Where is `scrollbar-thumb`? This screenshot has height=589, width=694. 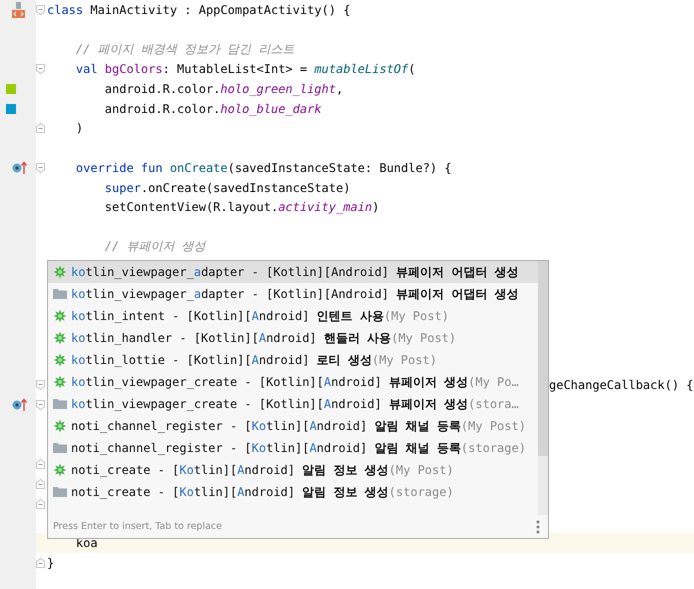 scrollbar-thumb is located at coordinates (543, 358).